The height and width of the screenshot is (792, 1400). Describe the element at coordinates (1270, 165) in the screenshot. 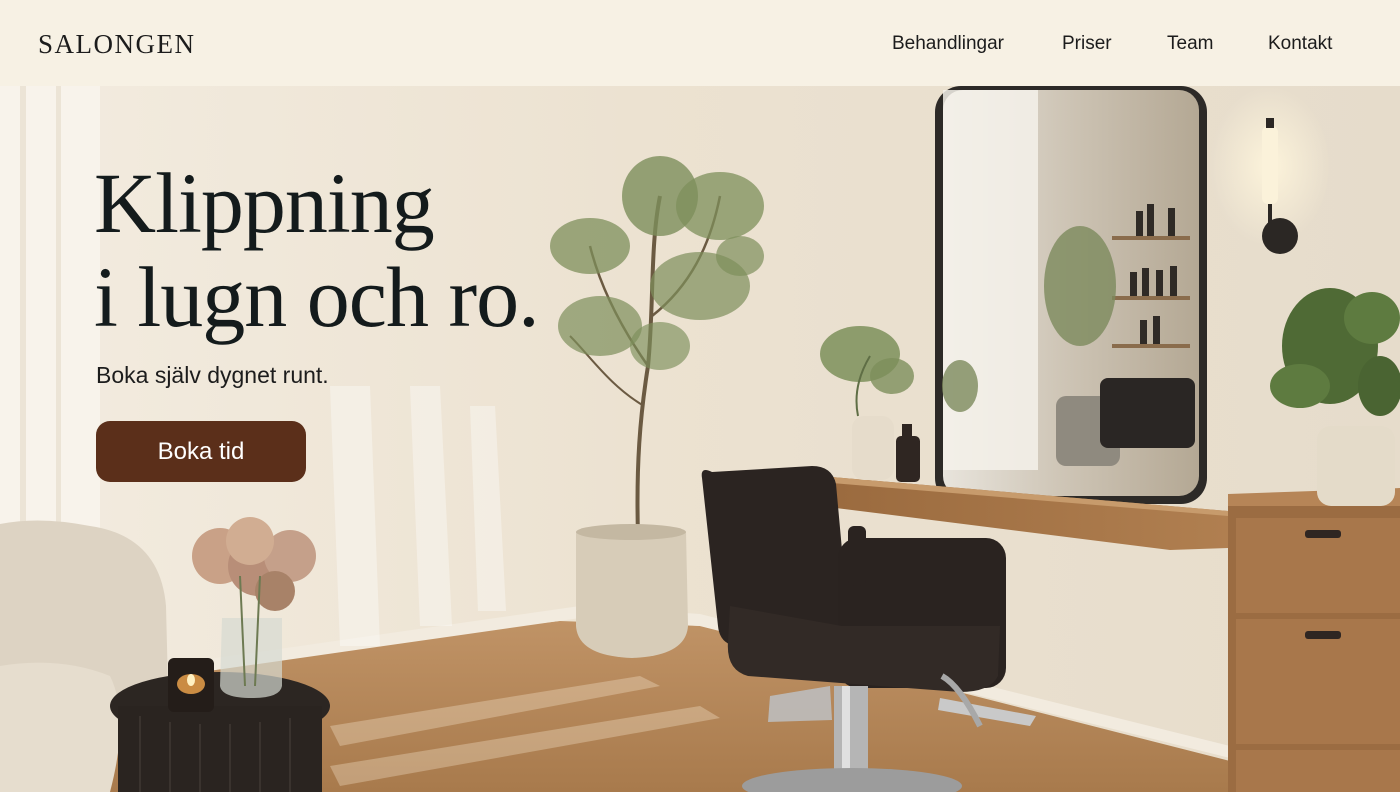

I see `wall-lamp` at that location.